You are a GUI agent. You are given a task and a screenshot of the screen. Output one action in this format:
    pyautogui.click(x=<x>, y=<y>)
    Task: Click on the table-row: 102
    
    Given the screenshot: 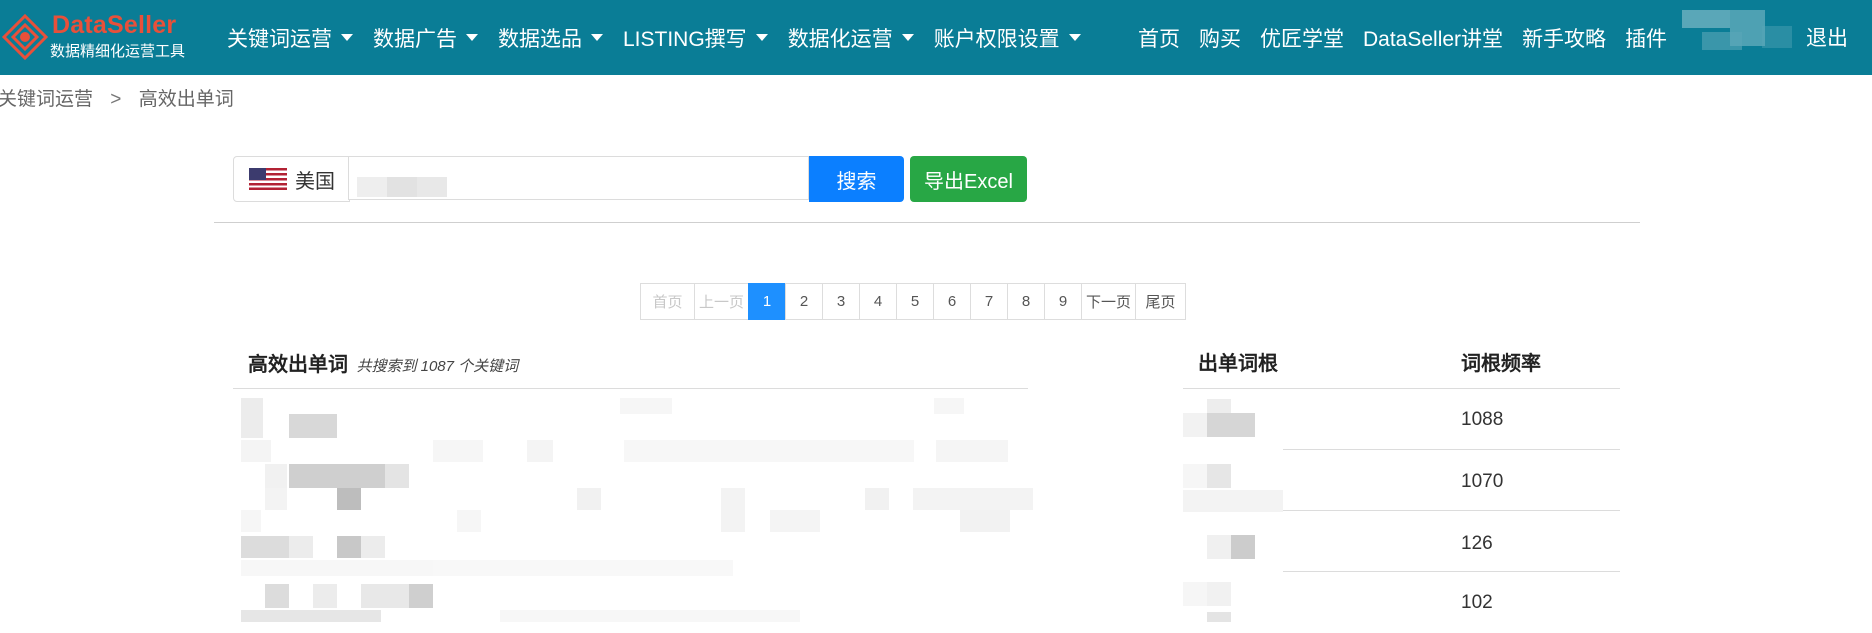 What is the action you would take?
    pyautogui.click(x=1401, y=602)
    